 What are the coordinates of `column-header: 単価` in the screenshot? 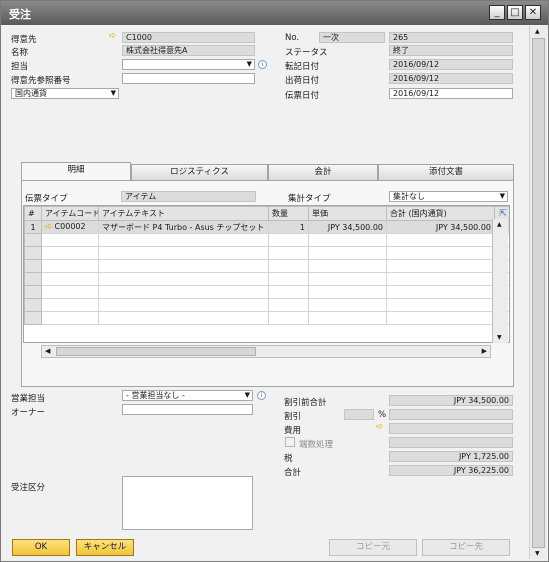 It's located at (347, 213).